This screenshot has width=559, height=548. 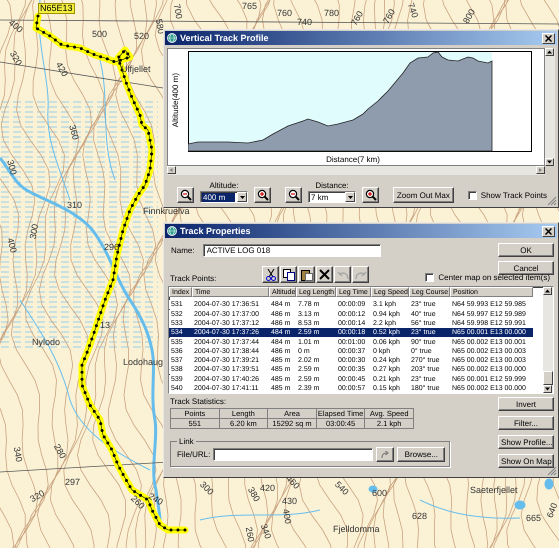 What do you see at coordinates (526, 250) in the screenshot?
I see `ok-button: OK` at bounding box center [526, 250].